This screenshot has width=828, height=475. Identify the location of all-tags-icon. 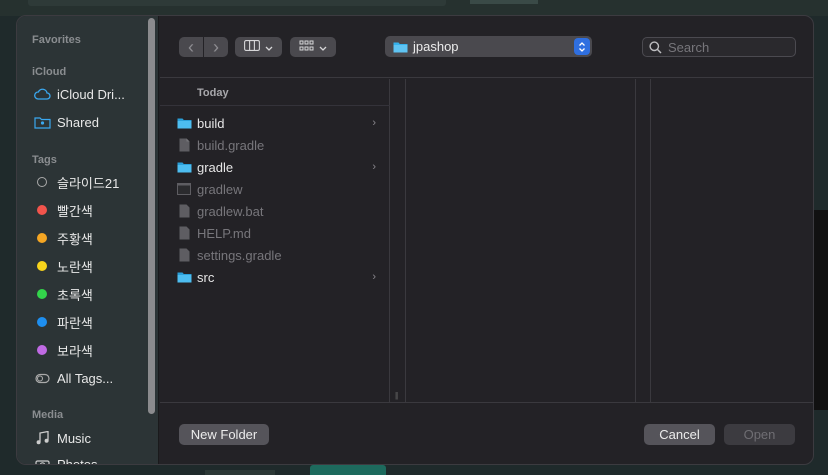
(42, 378).